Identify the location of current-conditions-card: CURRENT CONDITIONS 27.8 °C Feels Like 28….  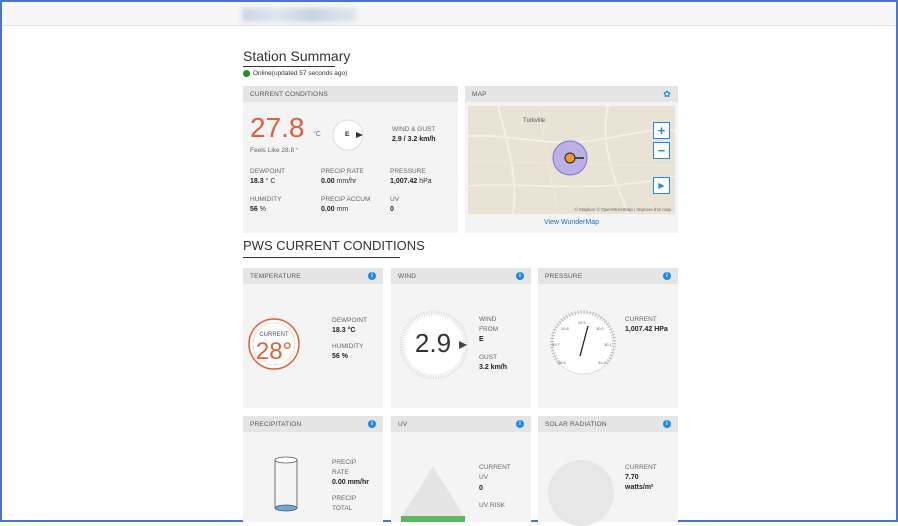
(350, 159).